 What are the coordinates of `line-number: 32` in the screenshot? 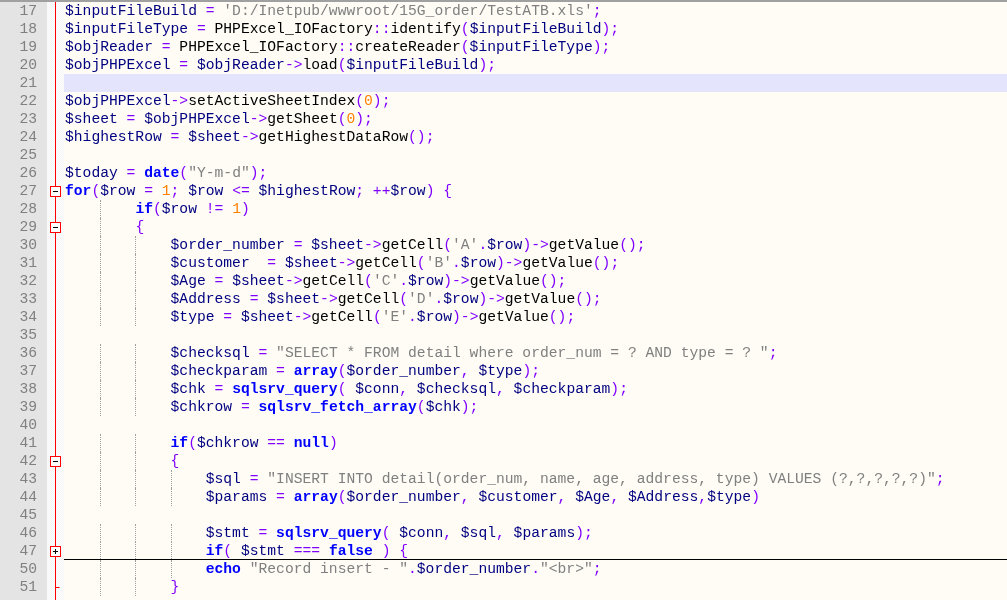 It's located at (28, 281).